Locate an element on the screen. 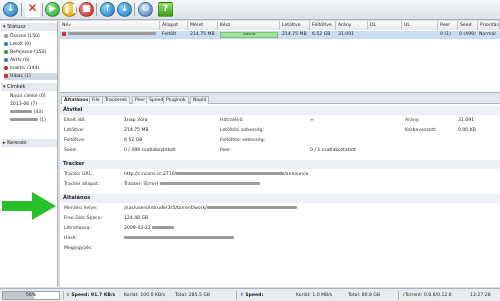 This screenshot has width=500, height=301. sidebar-item-label: Nincs címke (0) is located at coordinates (28, 96).